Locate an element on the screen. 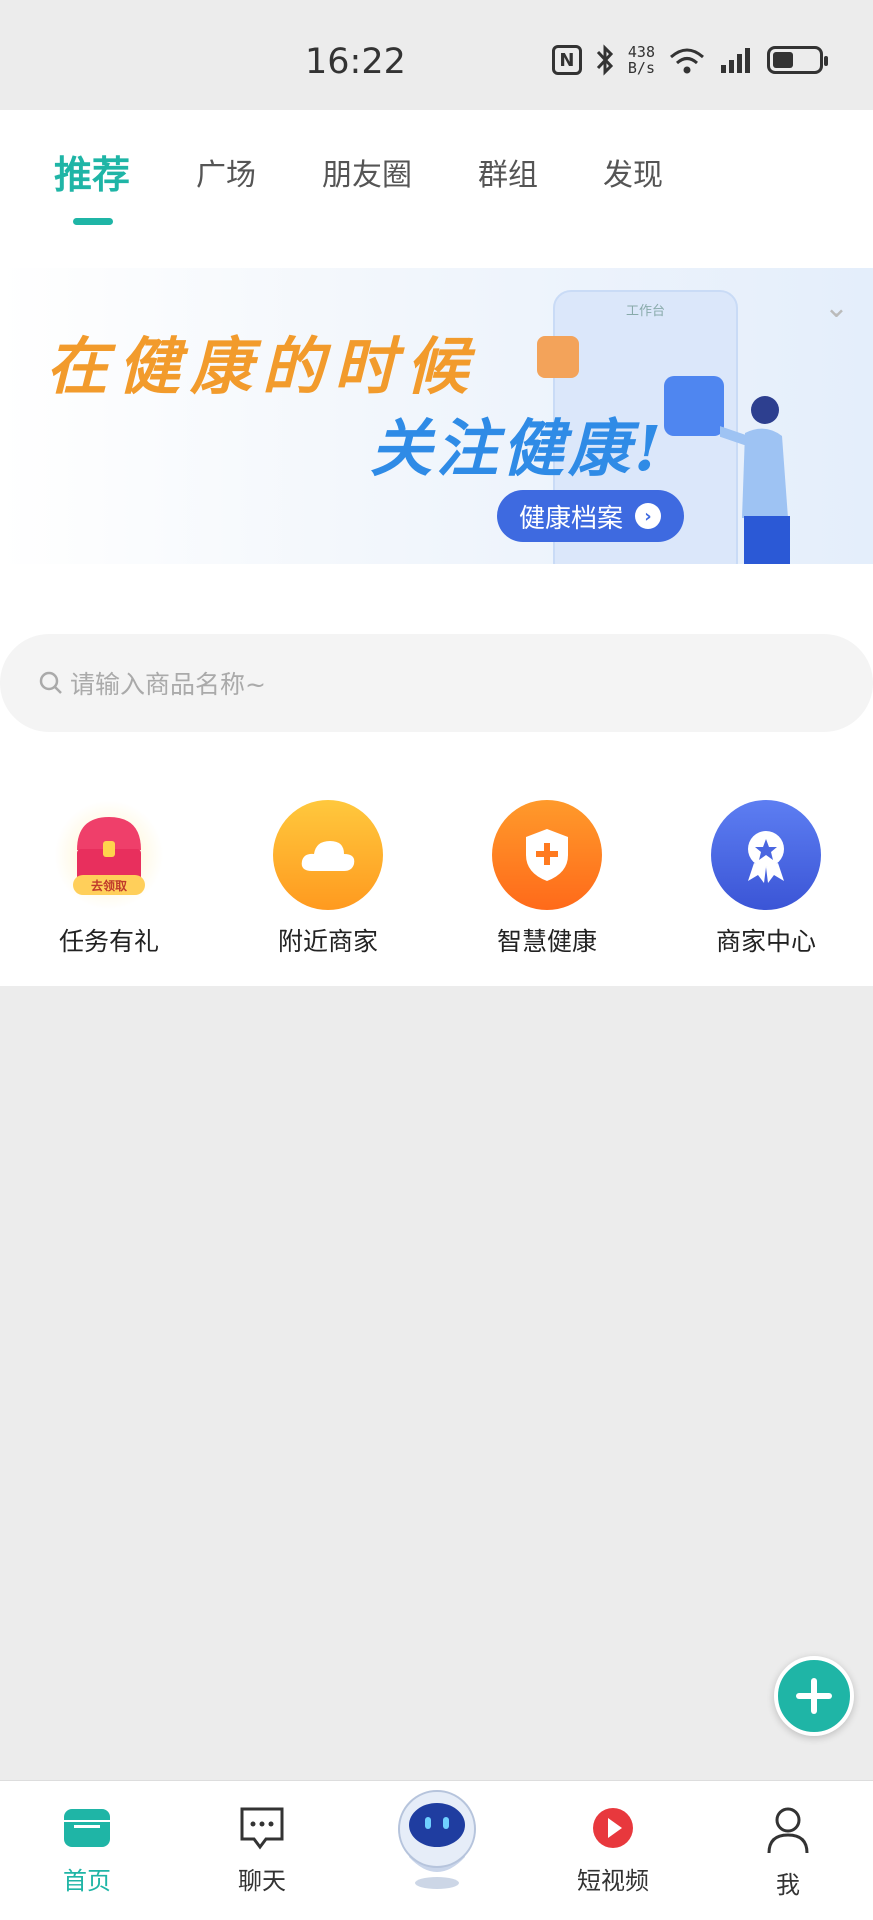  top-tabs: 推荐 广场 朋友圈 群组 发现 is located at coordinates (436, 180).